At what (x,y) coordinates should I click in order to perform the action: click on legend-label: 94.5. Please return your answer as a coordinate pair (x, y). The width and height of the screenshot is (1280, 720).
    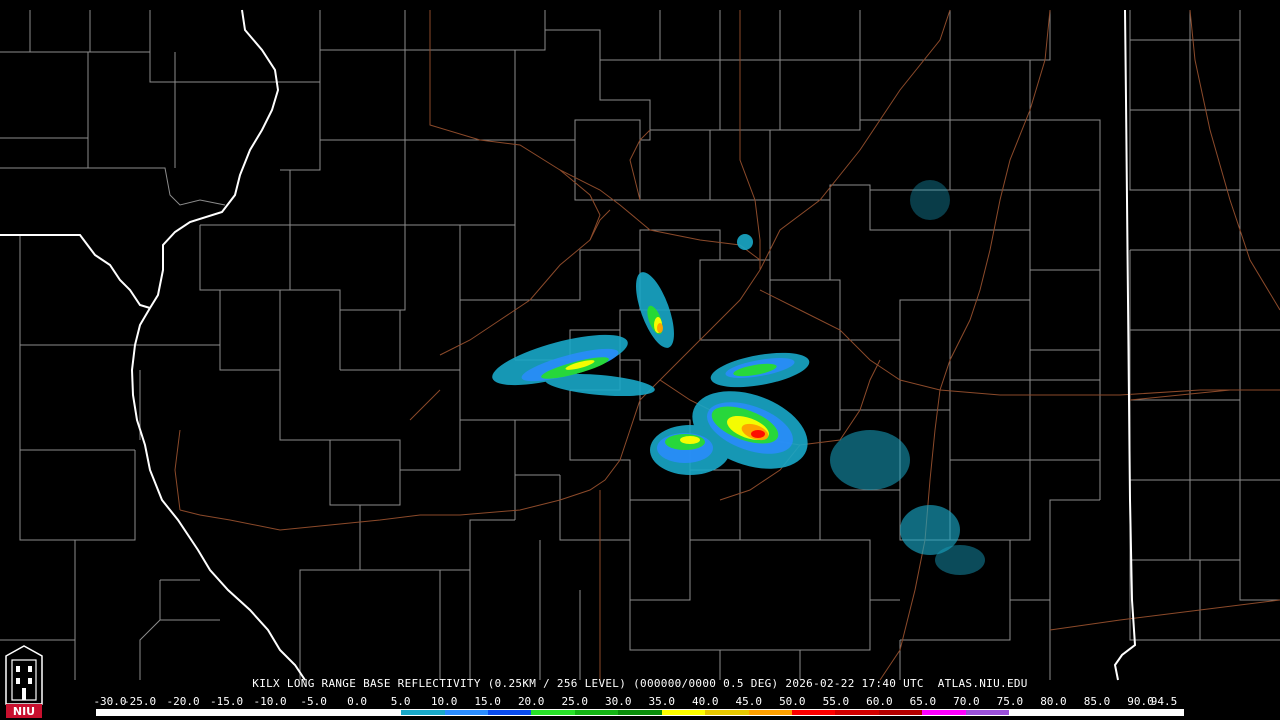
    Looking at the image, I should click on (1164, 701).